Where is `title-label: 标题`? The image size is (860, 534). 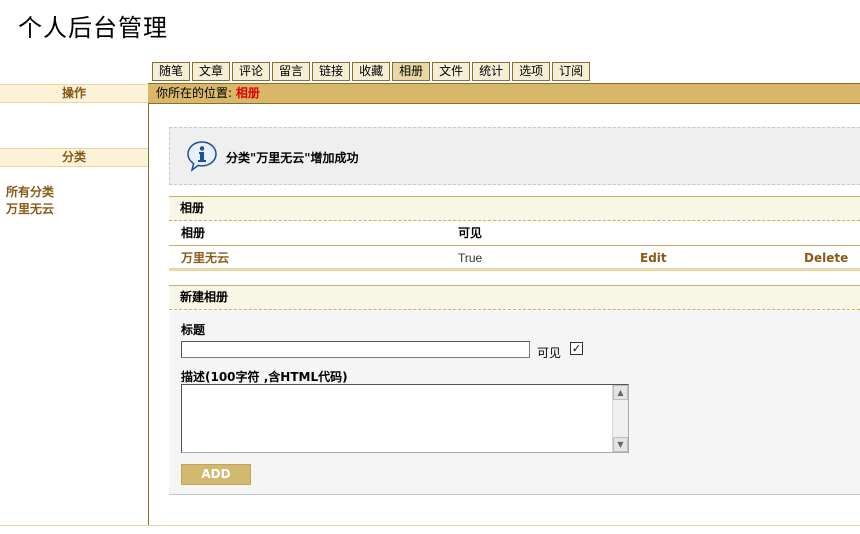
title-label: 标题 is located at coordinates (193, 330).